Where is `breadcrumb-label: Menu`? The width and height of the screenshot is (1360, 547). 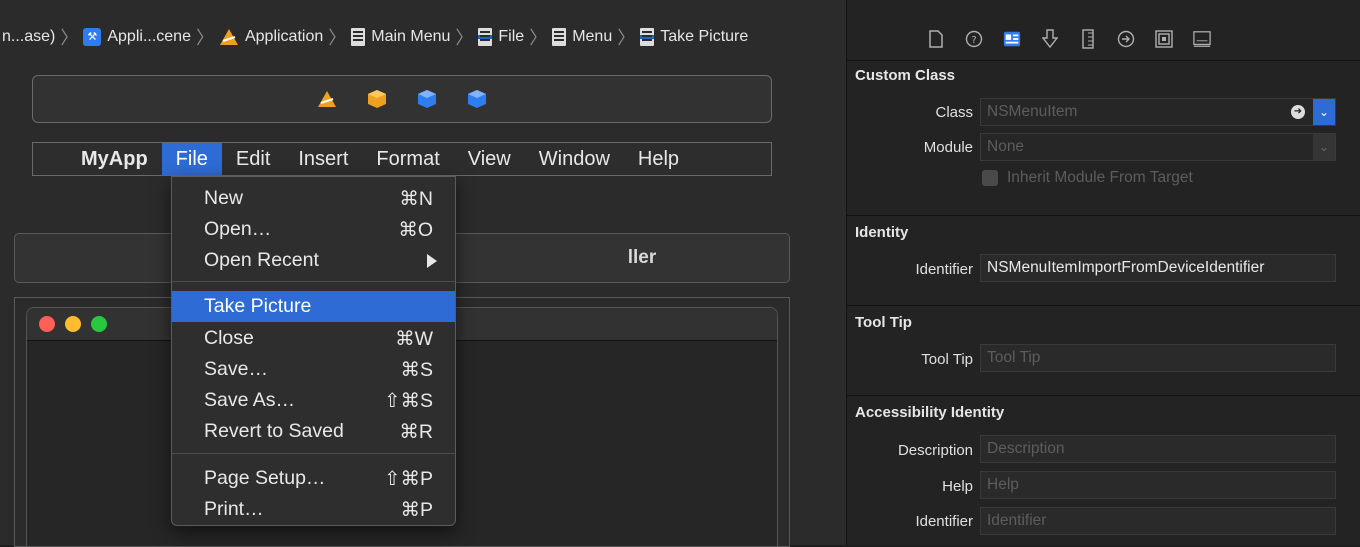
breadcrumb-label: Menu is located at coordinates (592, 36).